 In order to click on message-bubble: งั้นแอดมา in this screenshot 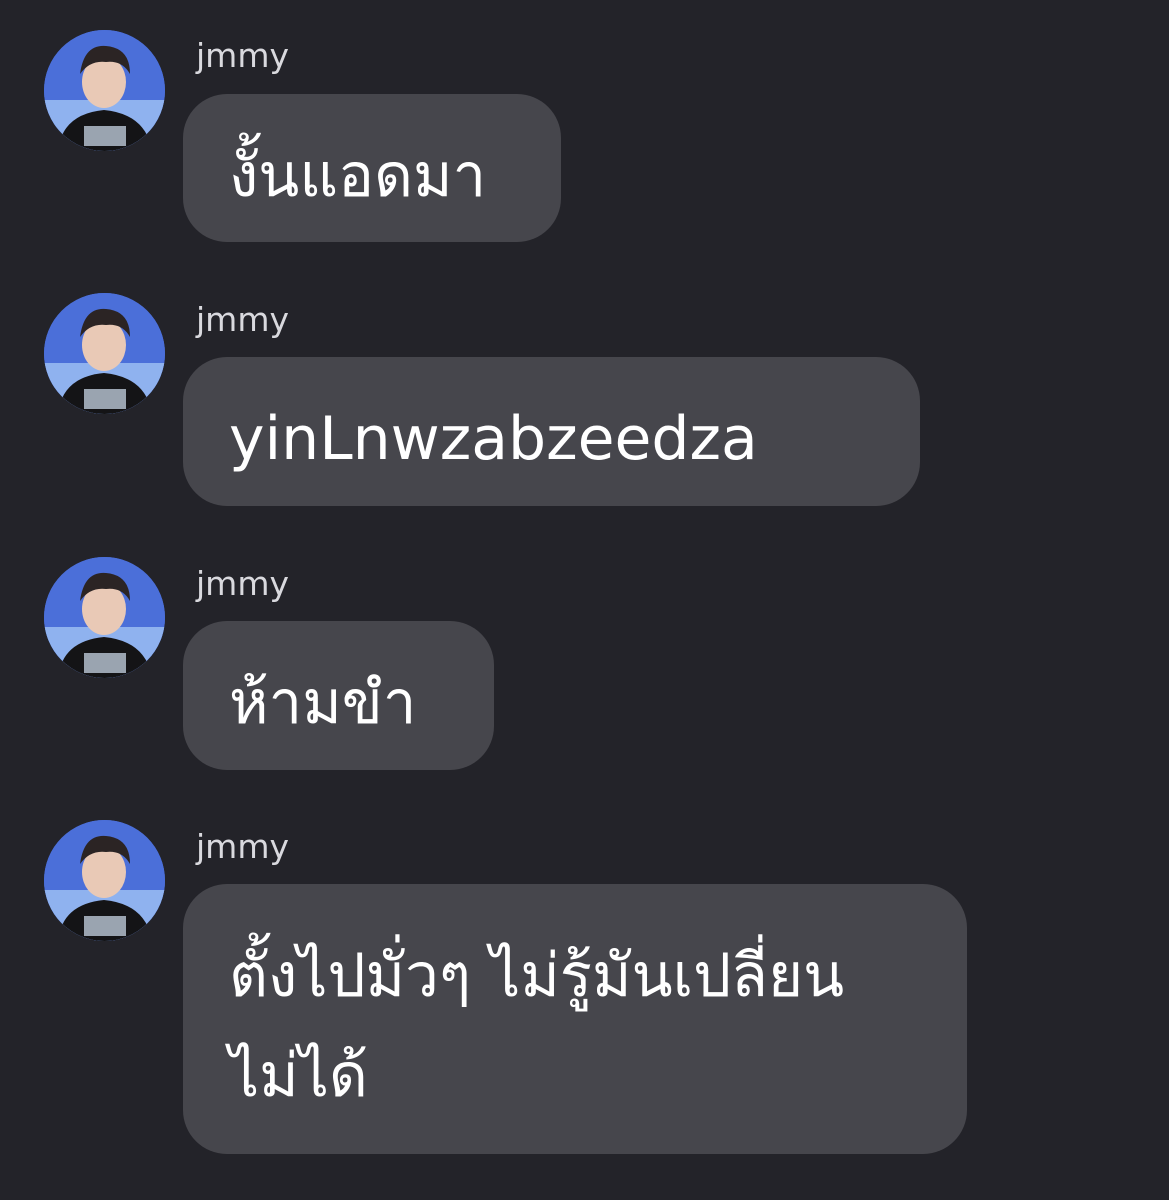, I will do `click(372, 168)`.